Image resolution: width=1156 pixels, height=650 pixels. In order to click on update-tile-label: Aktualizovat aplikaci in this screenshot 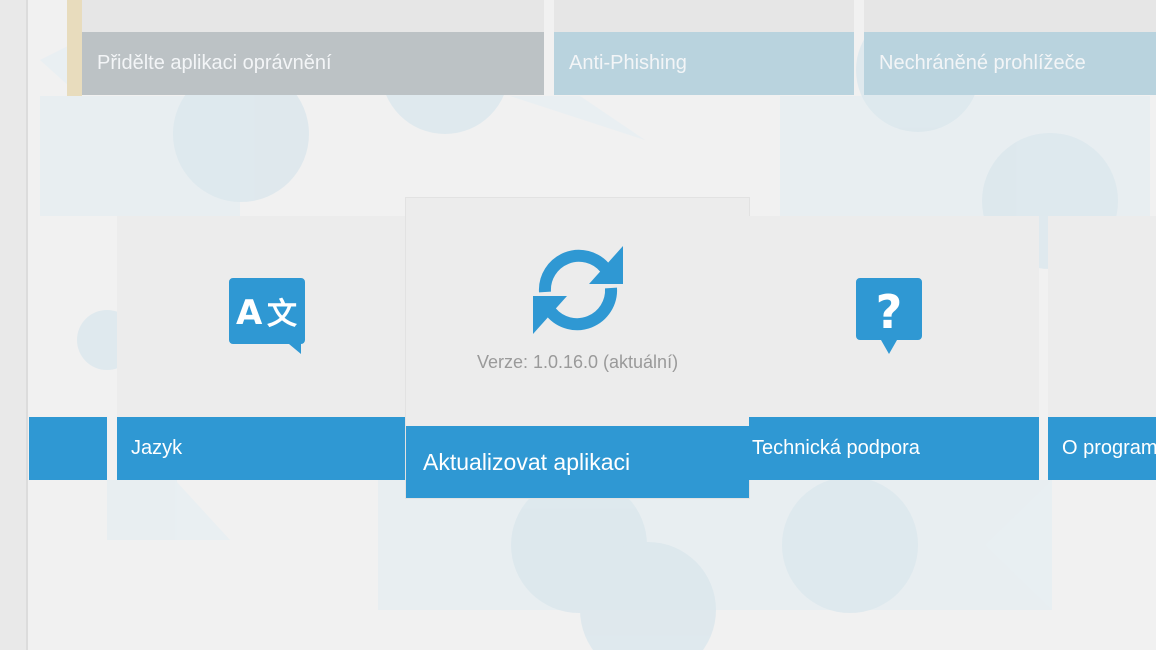, I will do `click(577, 462)`.